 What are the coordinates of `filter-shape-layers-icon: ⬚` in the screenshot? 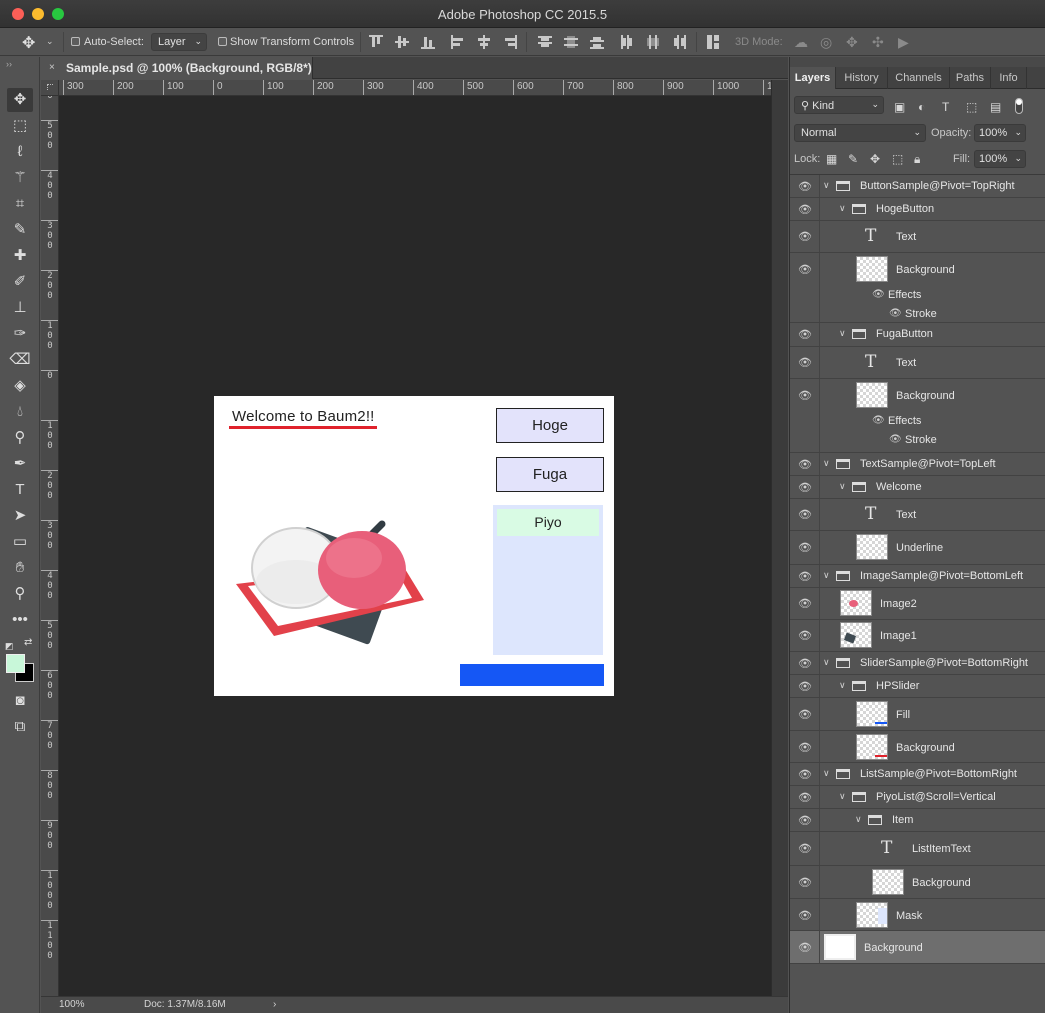 It's located at (971, 107).